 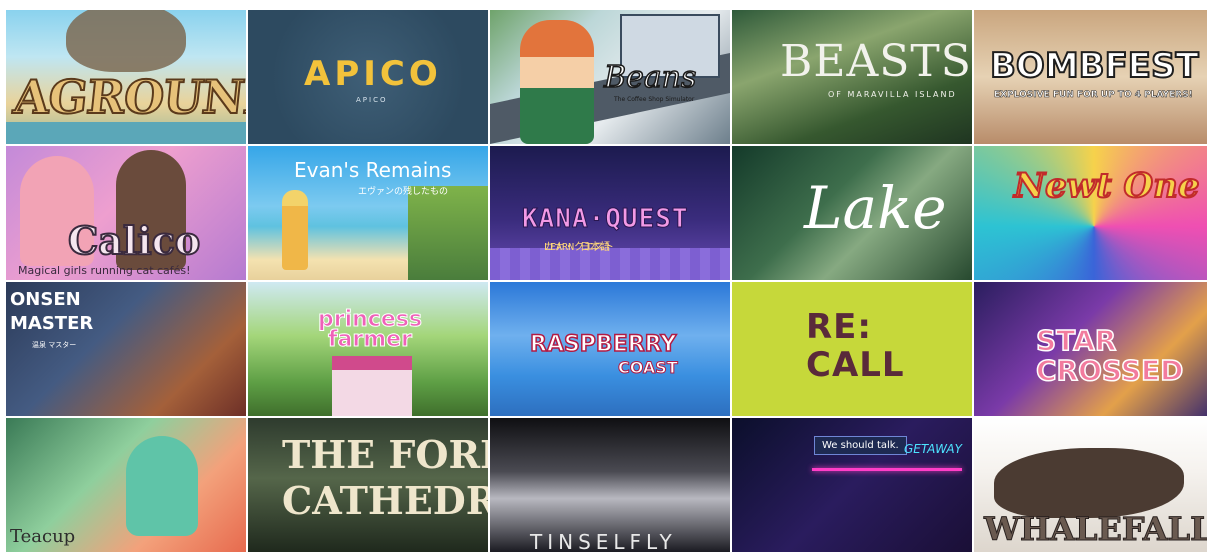 What do you see at coordinates (128, 97) in the screenshot?
I see `game-title: AGROUND` at bounding box center [128, 97].